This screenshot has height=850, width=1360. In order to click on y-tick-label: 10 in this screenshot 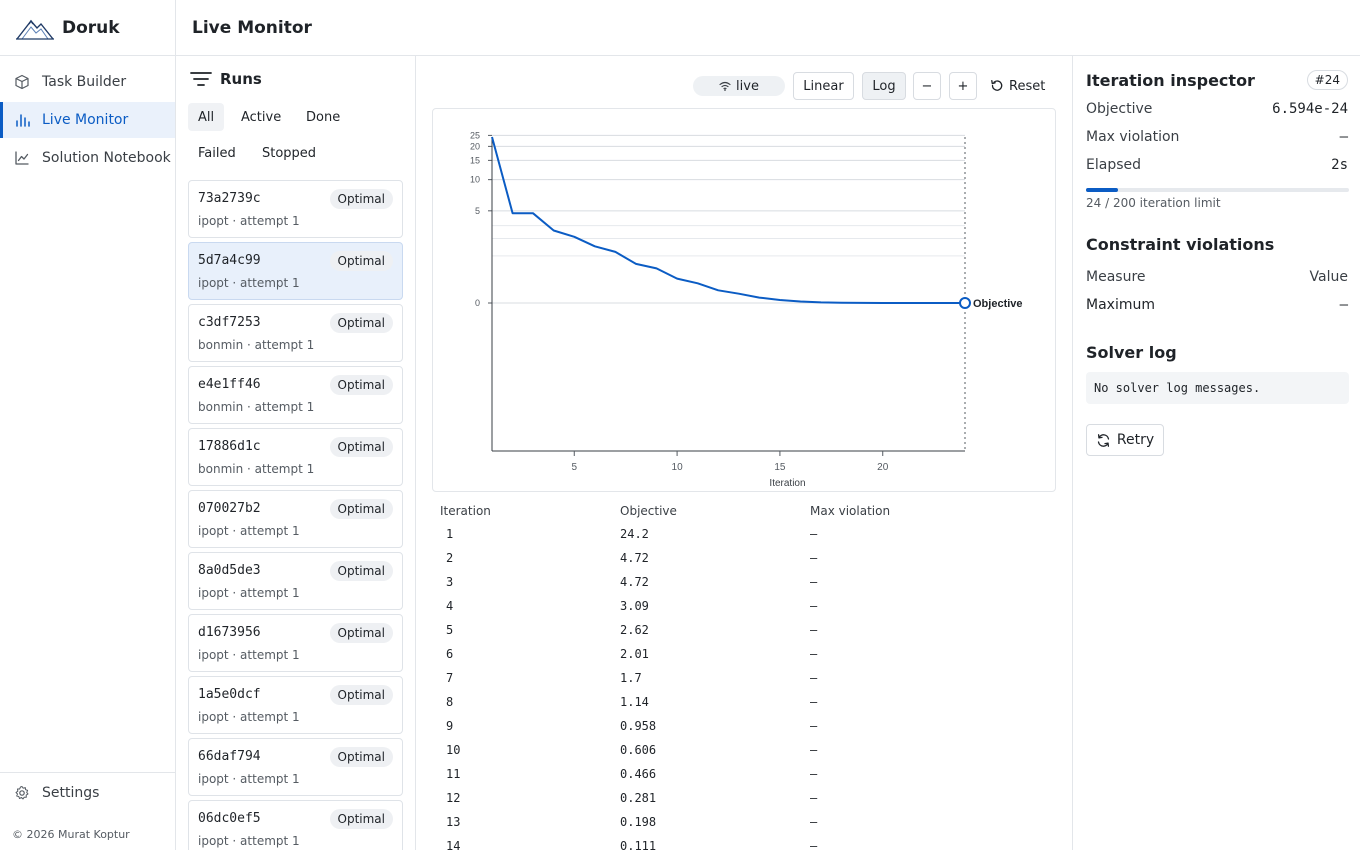, I will do `click(475, 180)`.